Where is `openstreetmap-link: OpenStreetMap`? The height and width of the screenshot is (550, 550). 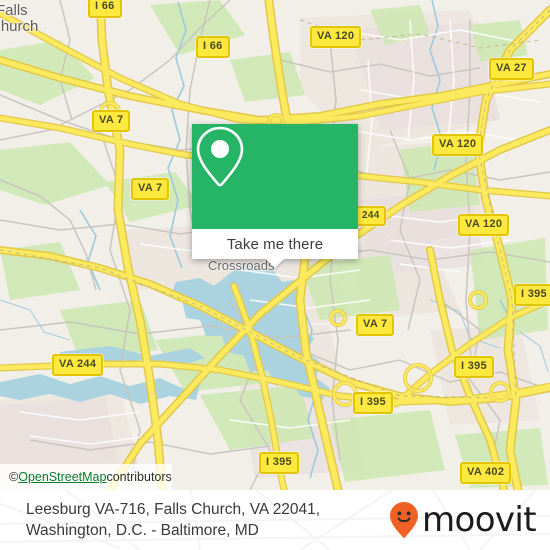 openstreetmap-link: OpenStreetMap is located at coordinates (62, 477).